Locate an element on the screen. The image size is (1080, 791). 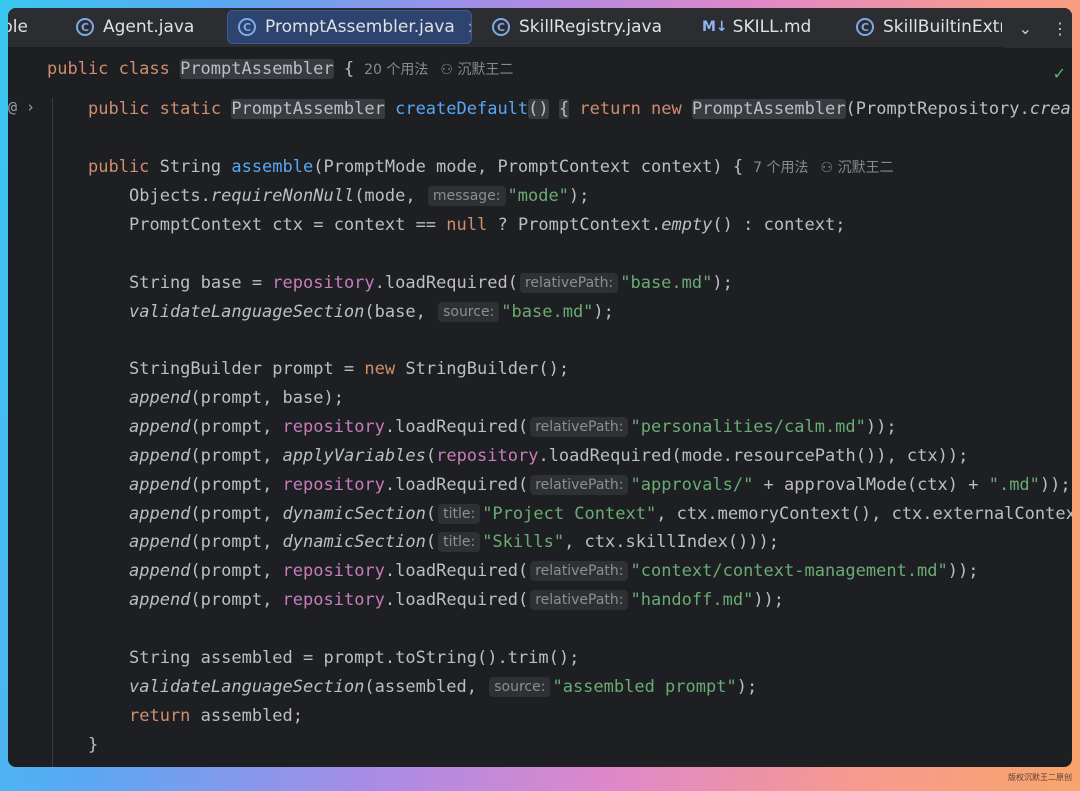
usages-hint: 20 个用法 ⚇ 沉默王二 is located at coordinates (438, 70).